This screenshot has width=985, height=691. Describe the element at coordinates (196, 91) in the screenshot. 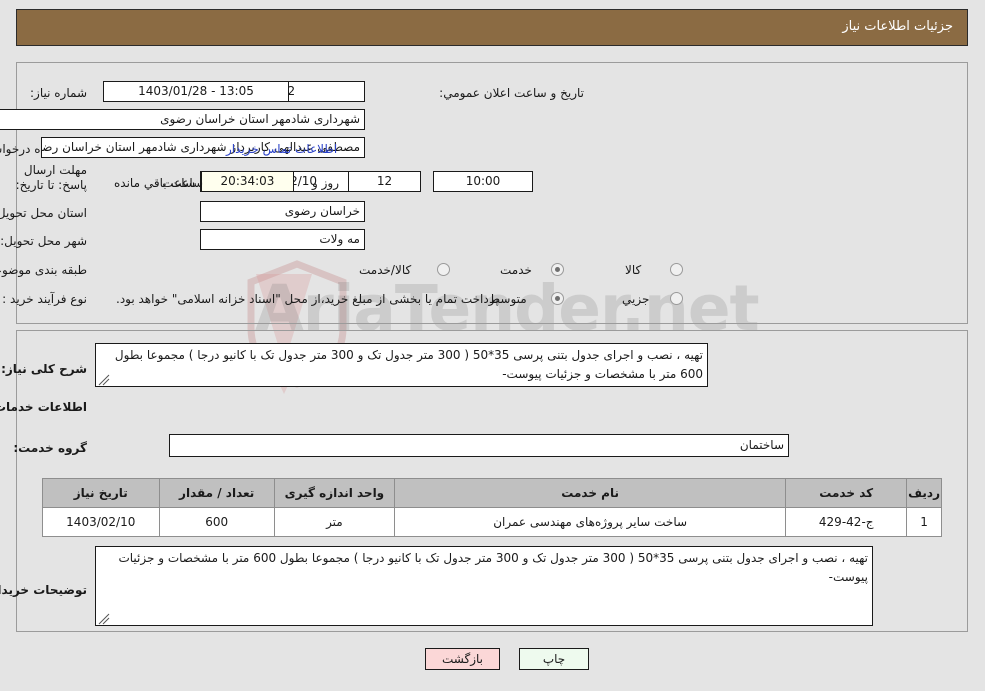

I see `public-announce-value: 13:05 - 1403/01/28` at that location.